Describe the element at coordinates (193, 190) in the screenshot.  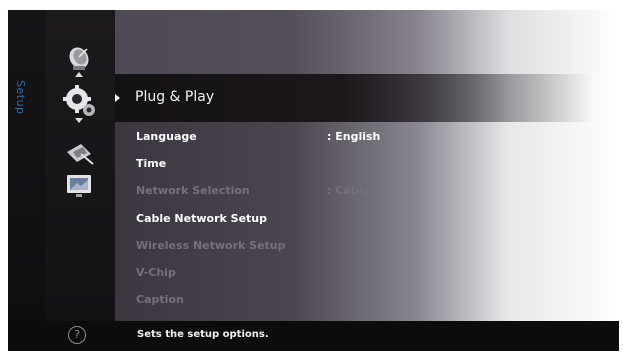
I see `menu-item-network-selection: Network Selection` at that location.